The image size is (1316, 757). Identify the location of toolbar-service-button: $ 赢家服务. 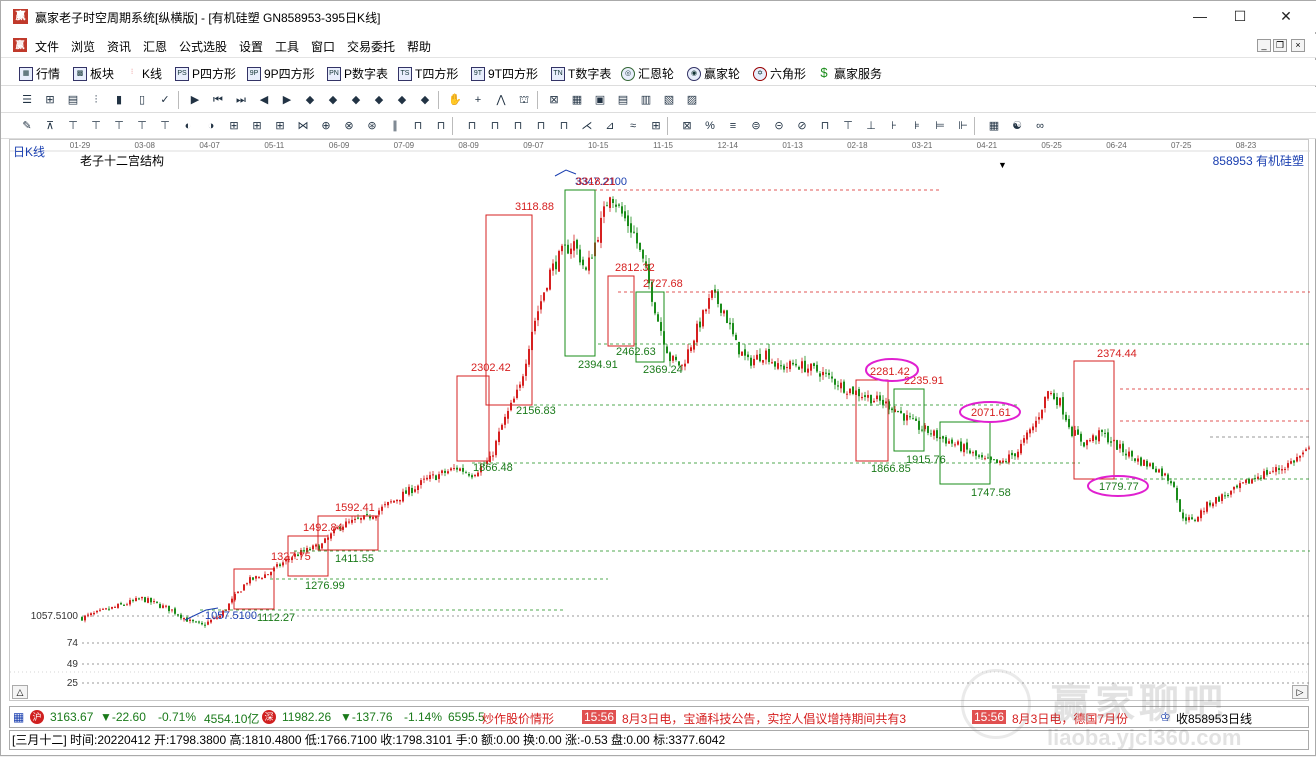
(849, 73).